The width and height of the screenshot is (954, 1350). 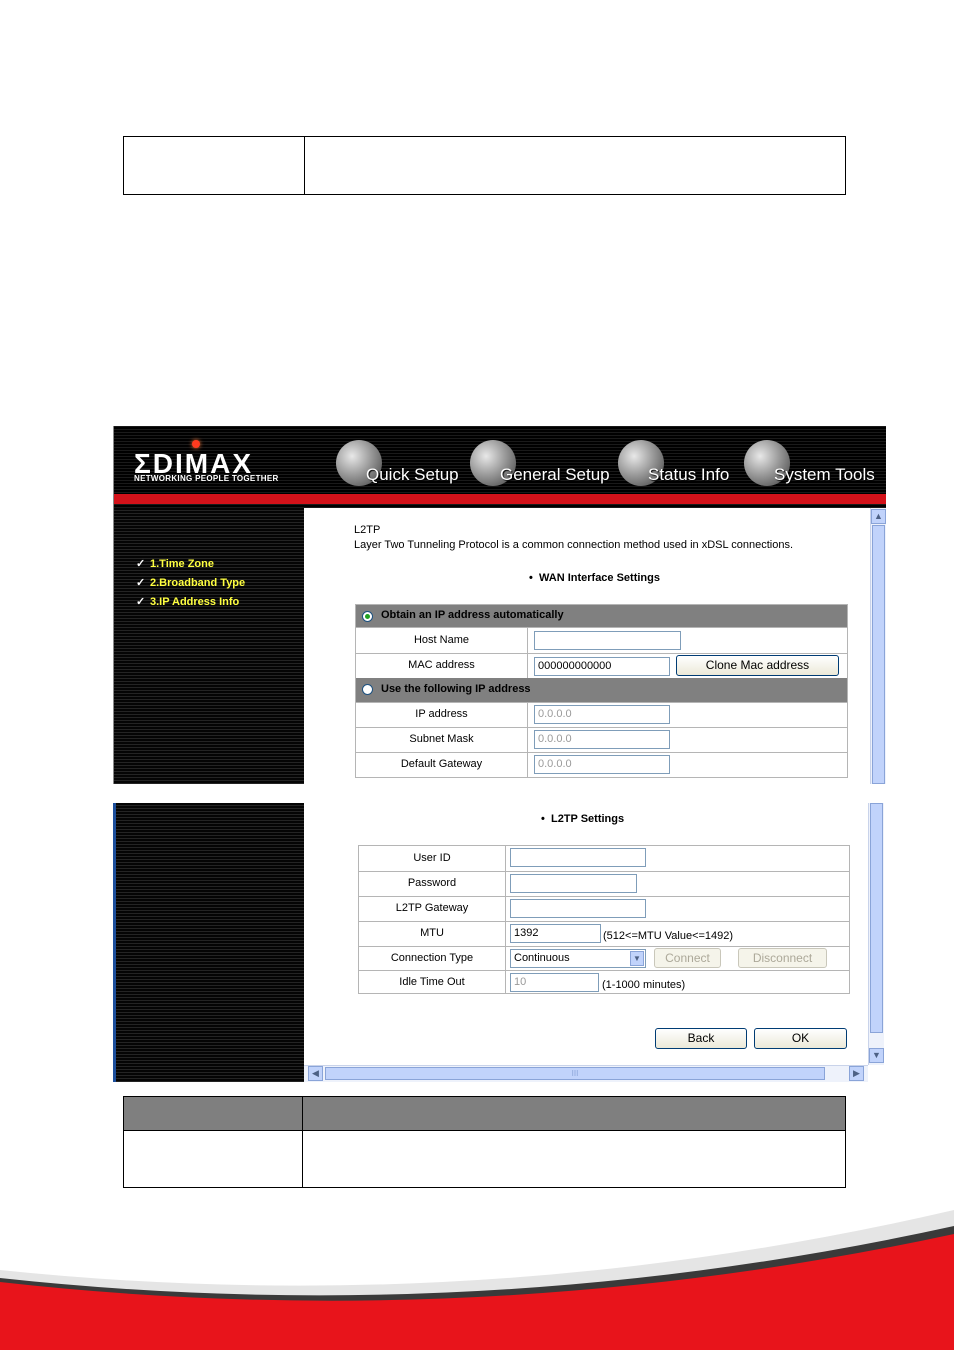 What do you see at coordinates (432, 934) in the screenshot?
I see `mtu-label: MTU` at bounding box center [432, 934].